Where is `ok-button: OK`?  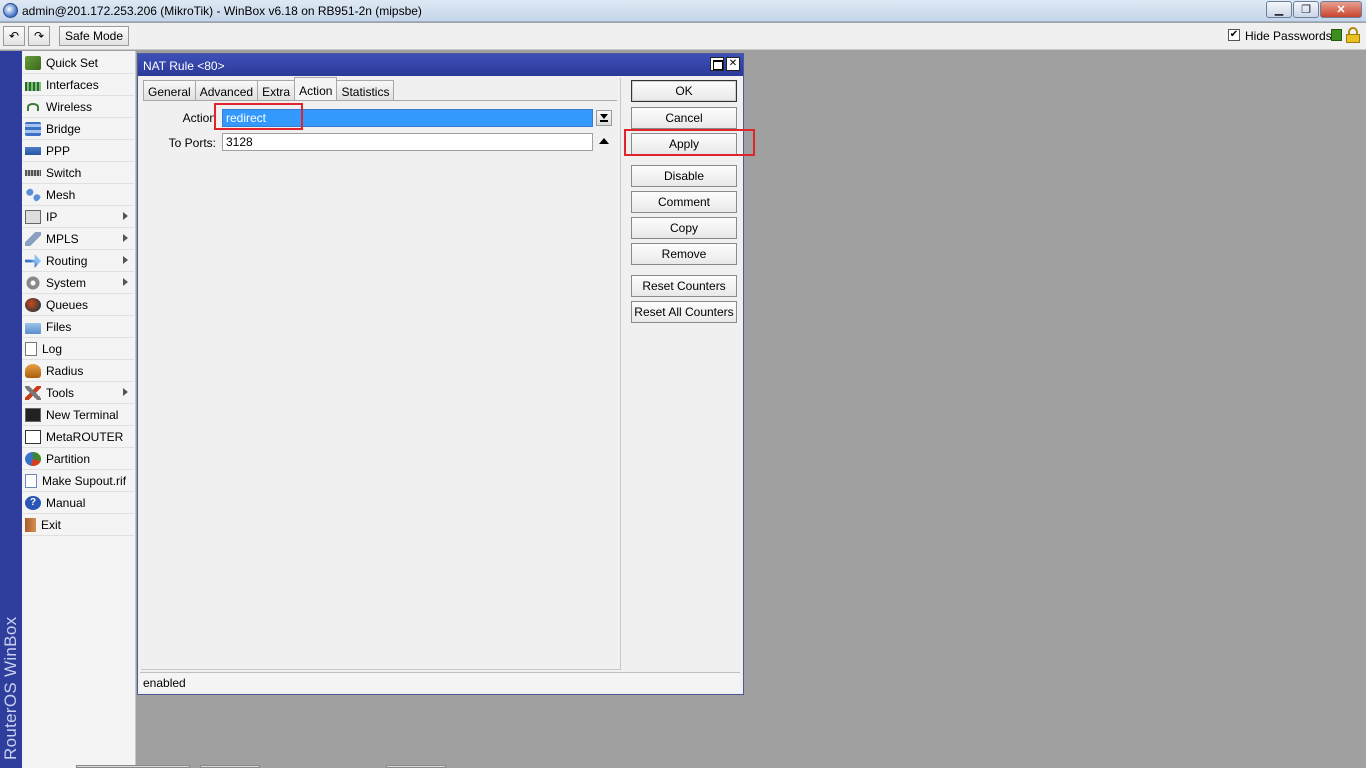 ok-button: OK is located at coordinates (684, 91).